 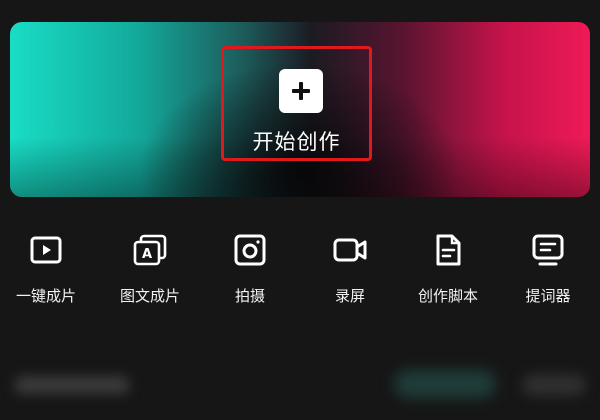 What do you see at coordinates (548, 296) in the screenshot?
I see `tool-label: 提词器` at bounding box center [548, 296].